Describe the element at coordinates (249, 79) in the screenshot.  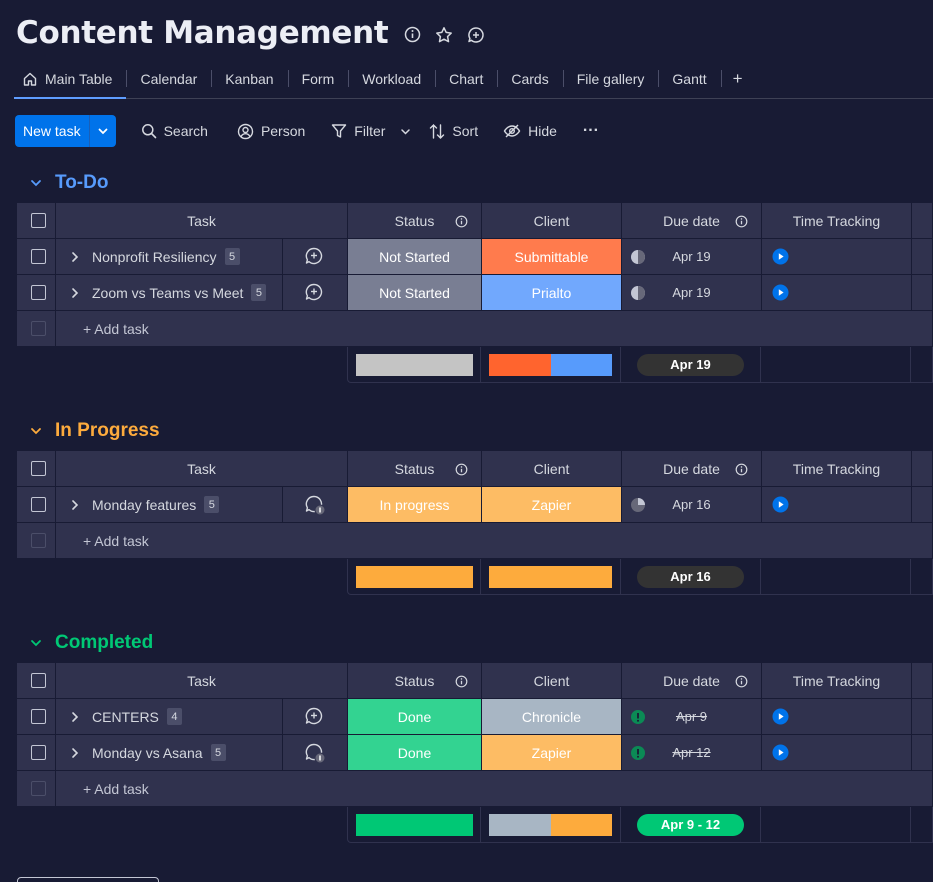
I see `tab-kanban: Kanban` at that location.